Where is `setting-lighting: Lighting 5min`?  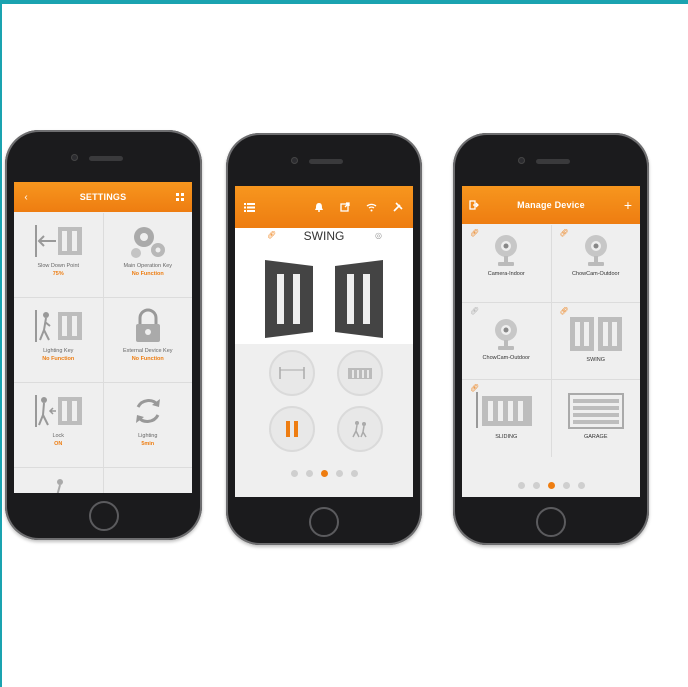 setting-lighting: Lighting 5min is located at coordinates (147, 425).